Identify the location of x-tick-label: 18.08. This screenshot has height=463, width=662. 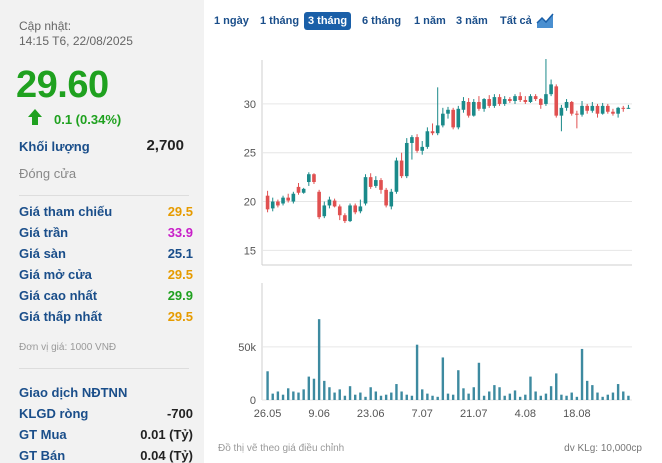
(577, 414).